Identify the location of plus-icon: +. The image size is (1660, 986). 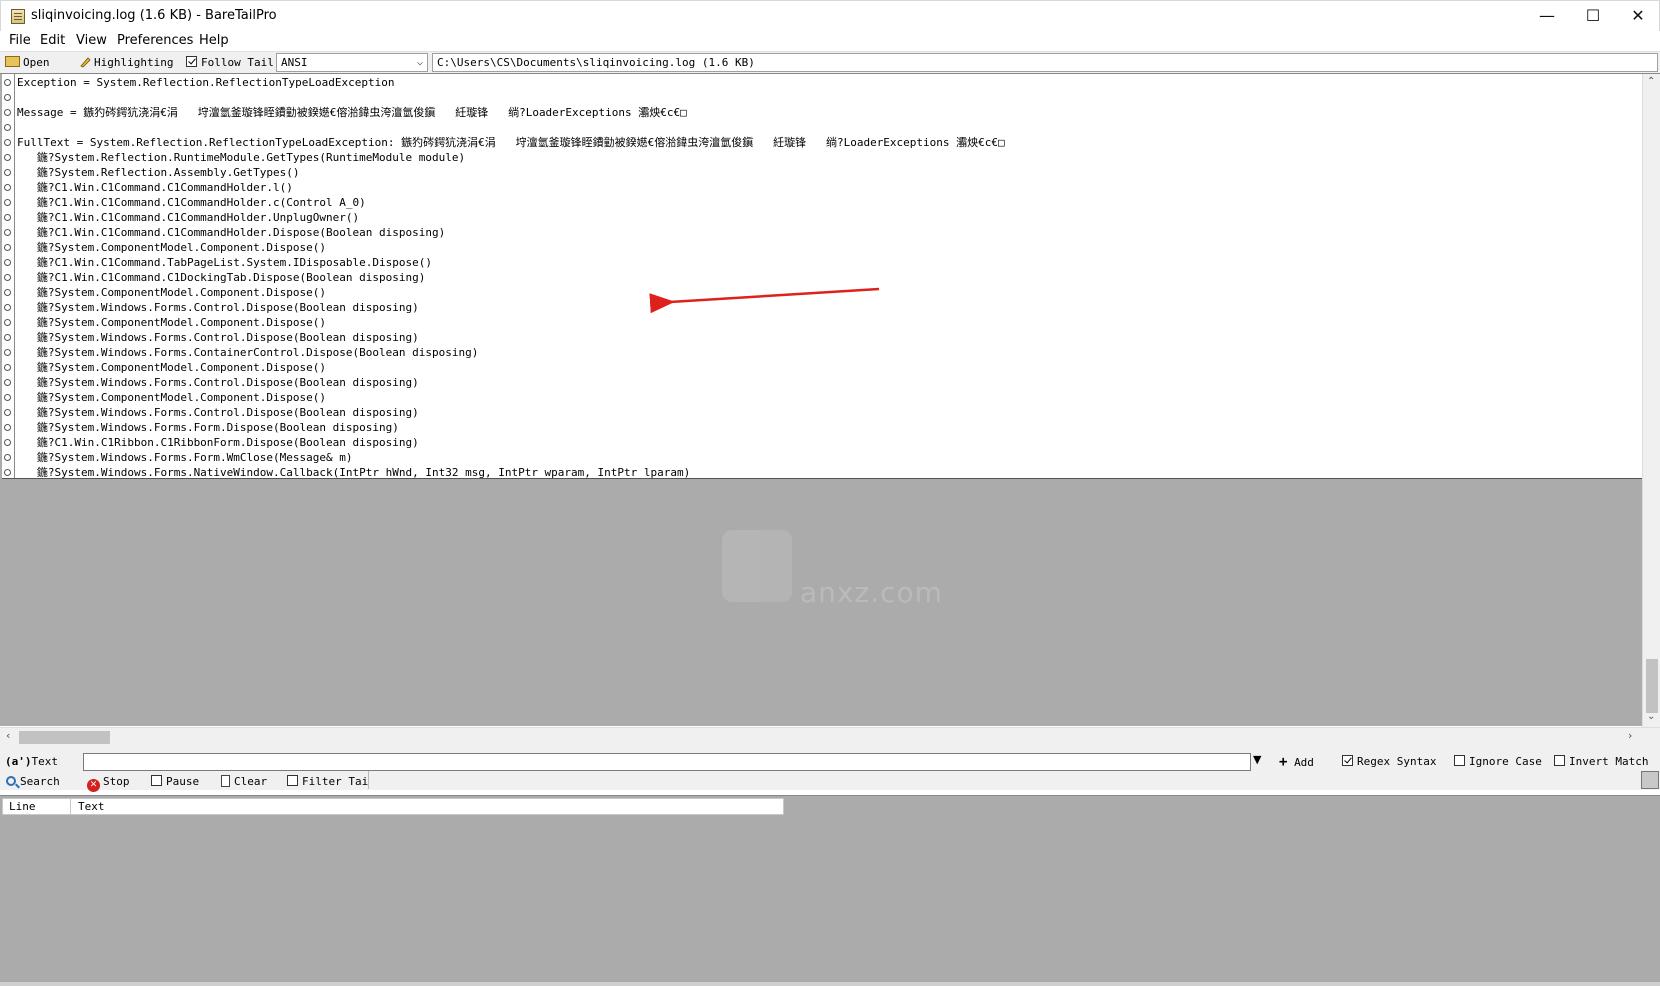
(1283, 762).